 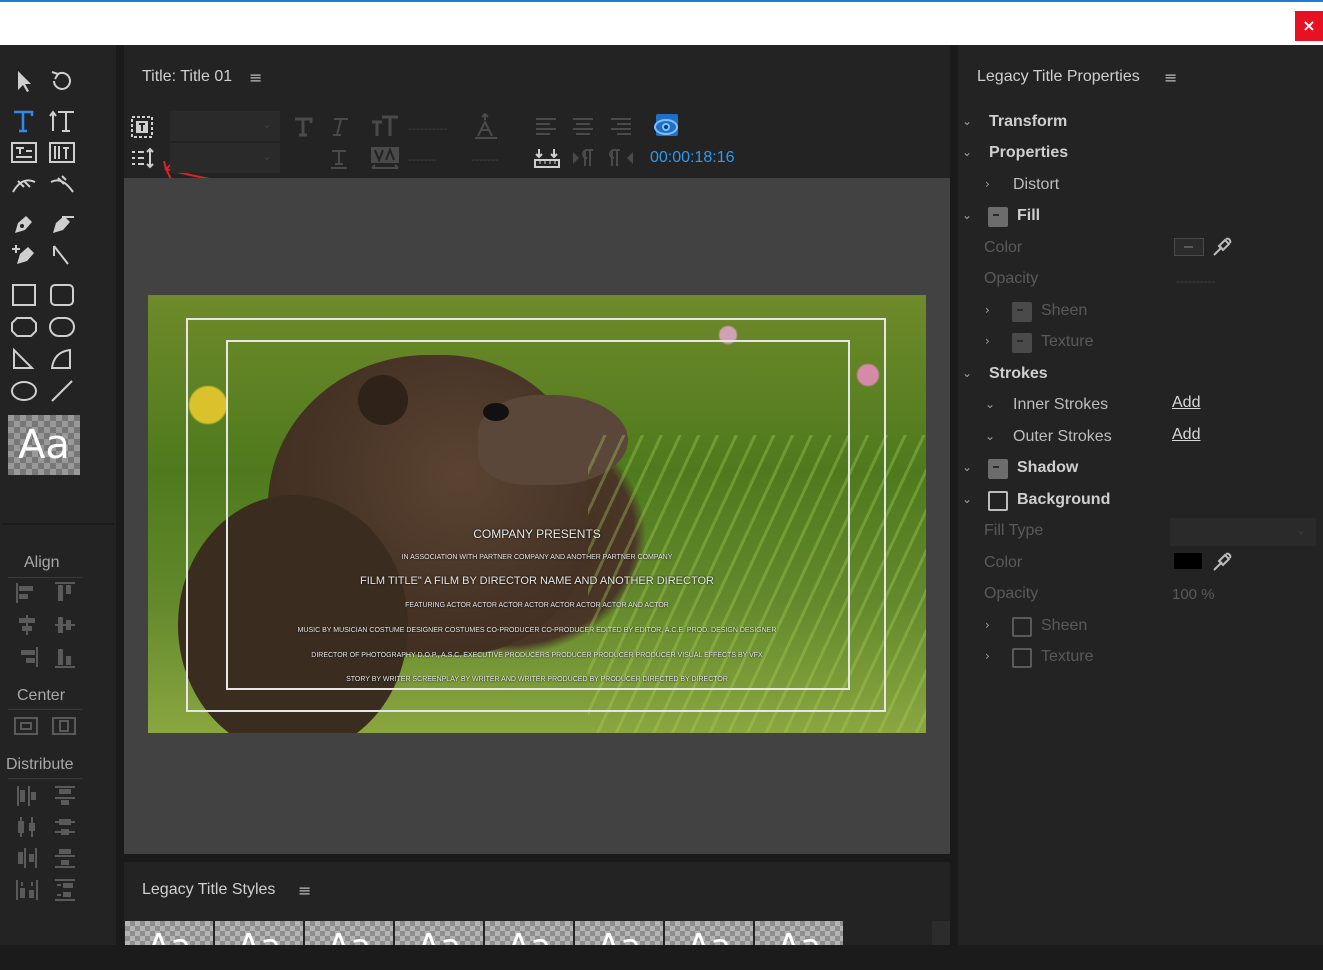 I want to click on background-color-swatch, so click(x=1188, y=561).